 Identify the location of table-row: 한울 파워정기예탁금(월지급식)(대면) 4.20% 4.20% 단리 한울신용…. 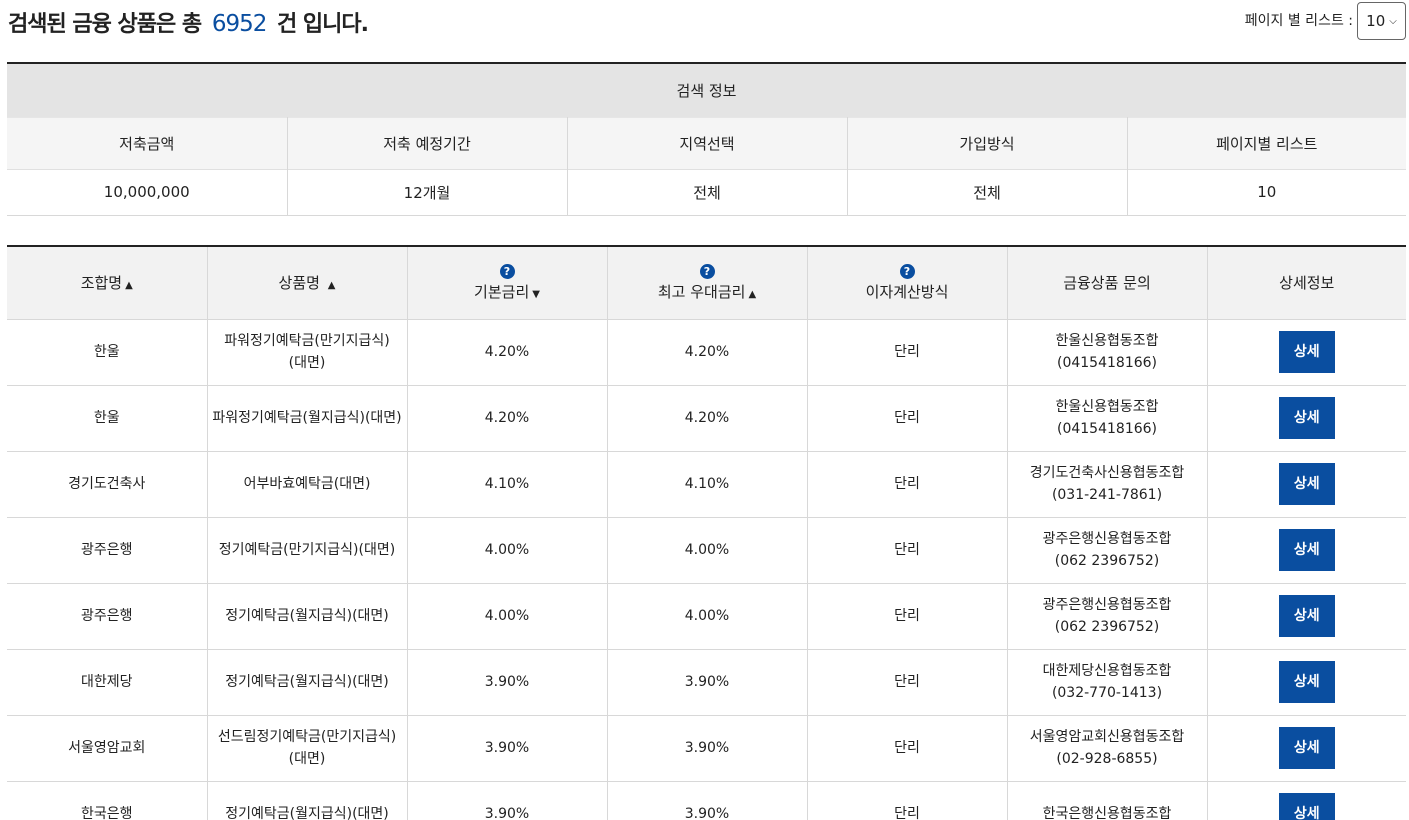
(706, 418).